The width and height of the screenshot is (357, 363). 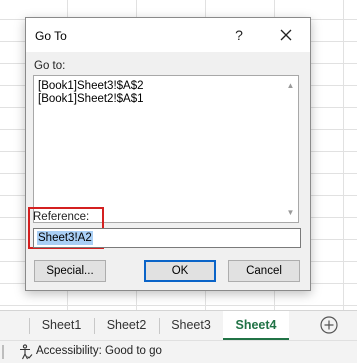 What do you see at coordinates (3, 352) in the screenshot?
I see `status-divider` at bounding box center [3, 352].